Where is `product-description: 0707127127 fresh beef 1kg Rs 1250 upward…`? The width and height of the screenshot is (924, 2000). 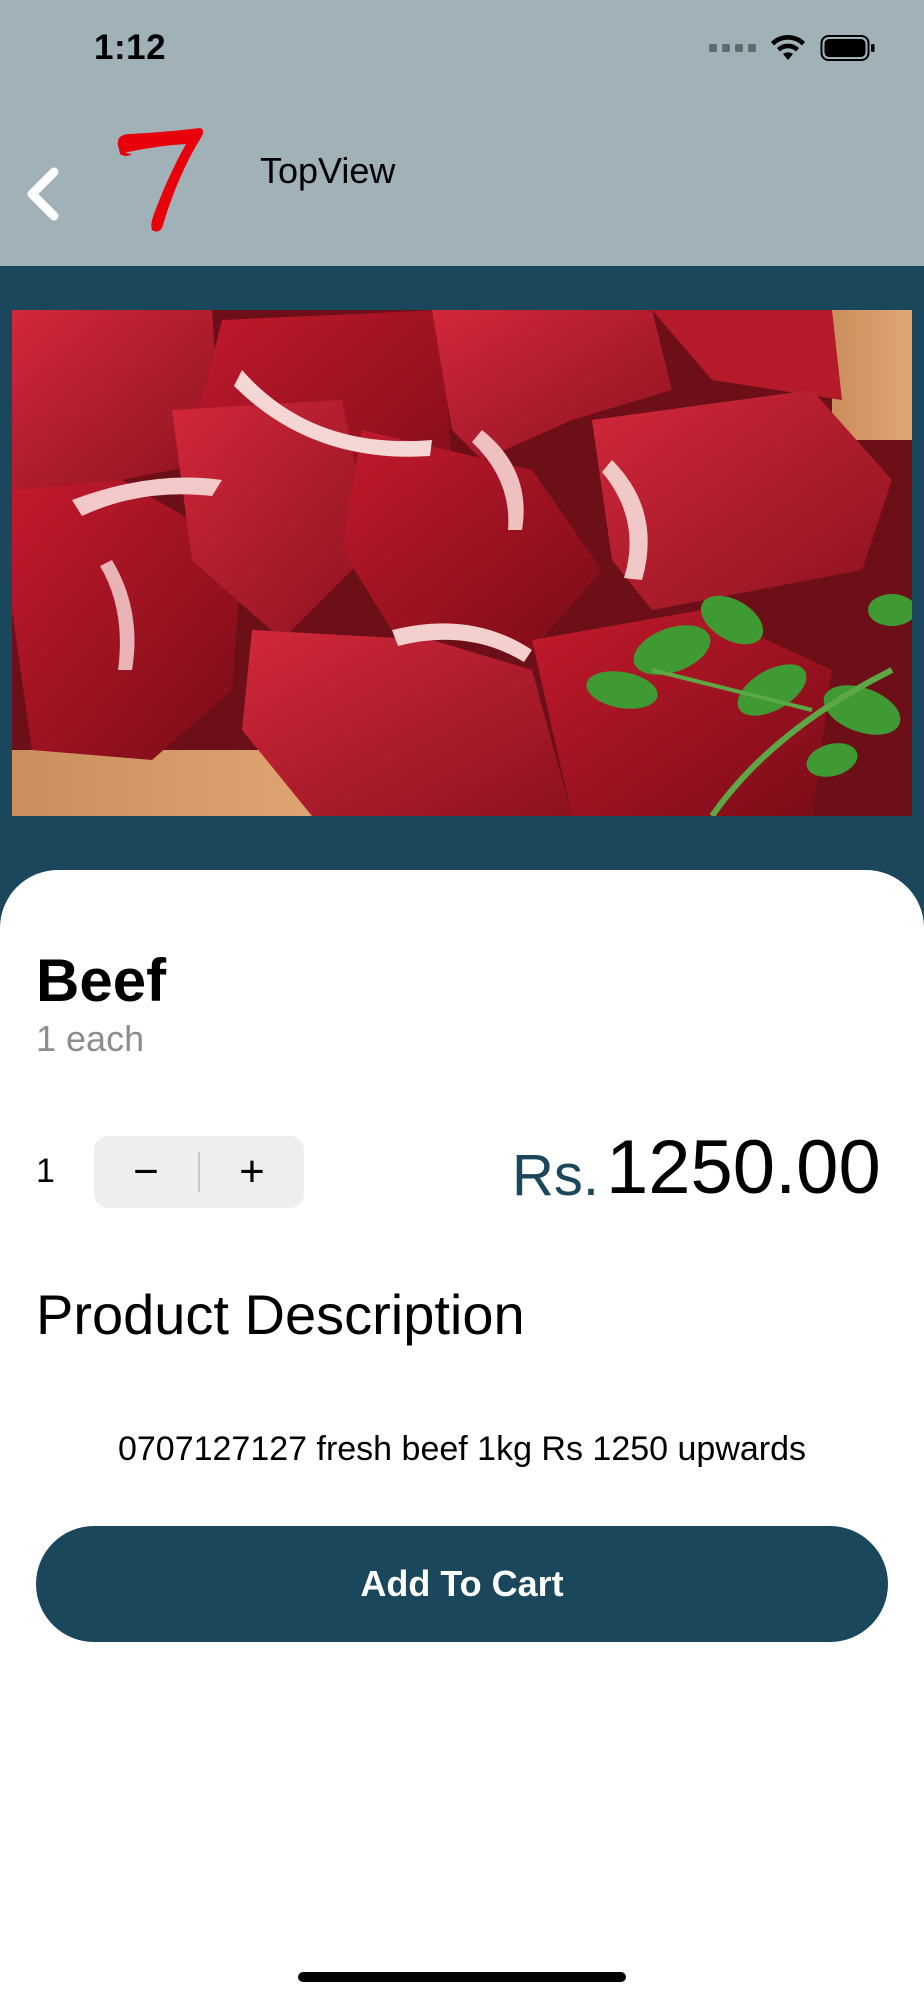
product-description: 0707127127 fresh beef 1kg Rs 1250 upward… is located at coordinates (462, 1449).